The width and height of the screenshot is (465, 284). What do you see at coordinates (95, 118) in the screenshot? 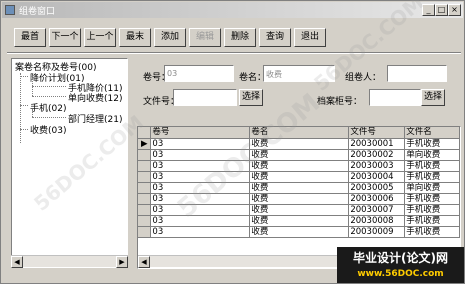
I see `tree-node-department-manager: 部门经理(21)` at bounding box center [95, 118].